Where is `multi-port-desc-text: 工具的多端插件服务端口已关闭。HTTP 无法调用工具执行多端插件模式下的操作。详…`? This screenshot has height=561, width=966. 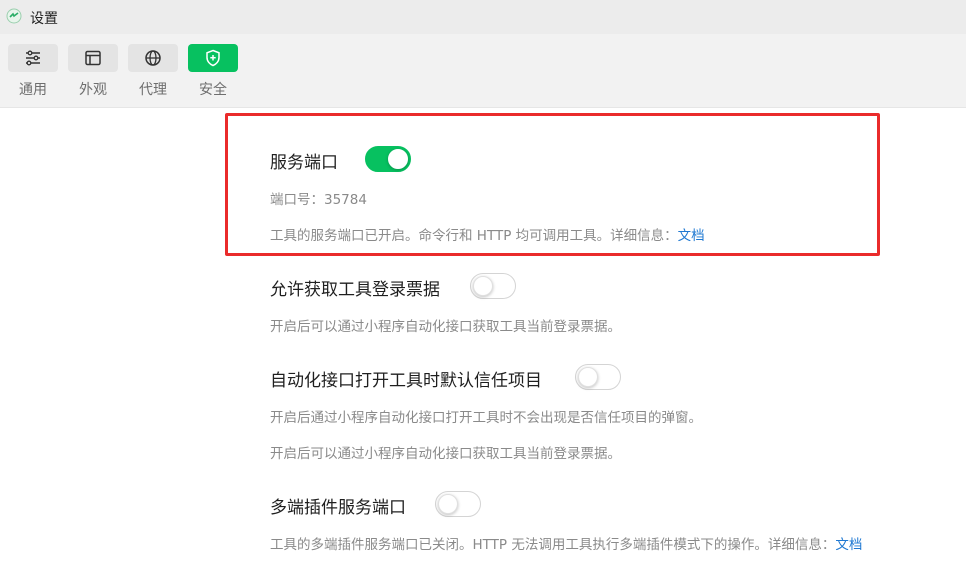
multi-port-desc-text: 工具的多端插件服务端口已关闭。HTTP 无法调用工具执行多端插件模式下的操作。详… is located at coordinates (553, 545).